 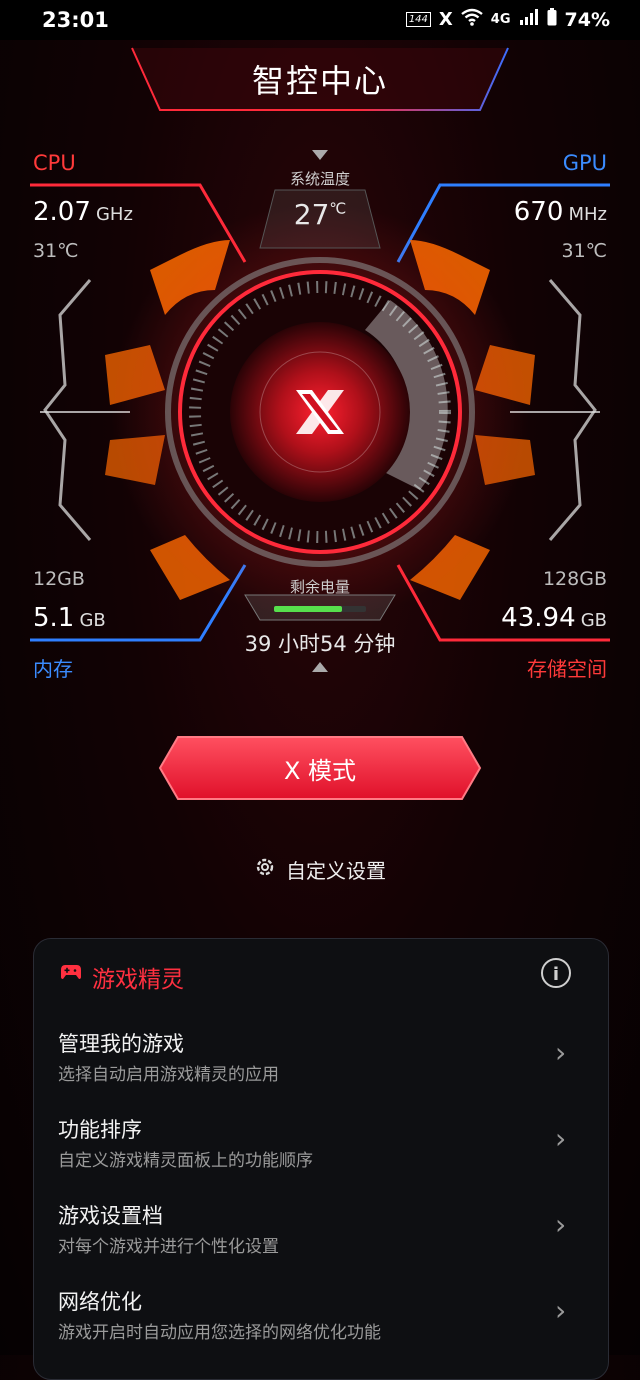 I want to click on row-subtitle: 选择自动启用游戏精灵的应用, so click(x=168, y=1075).